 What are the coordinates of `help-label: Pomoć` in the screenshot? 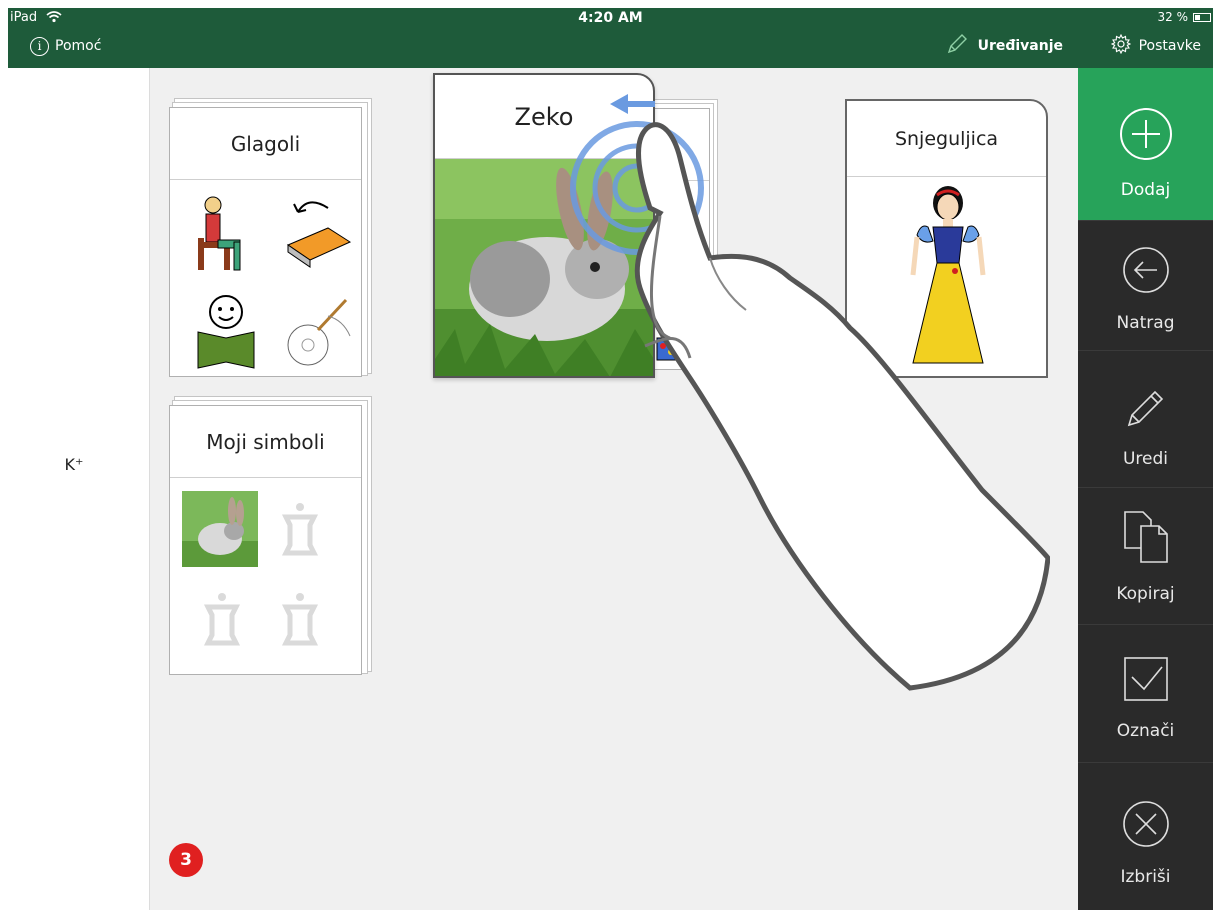 It's located at (78, 46).